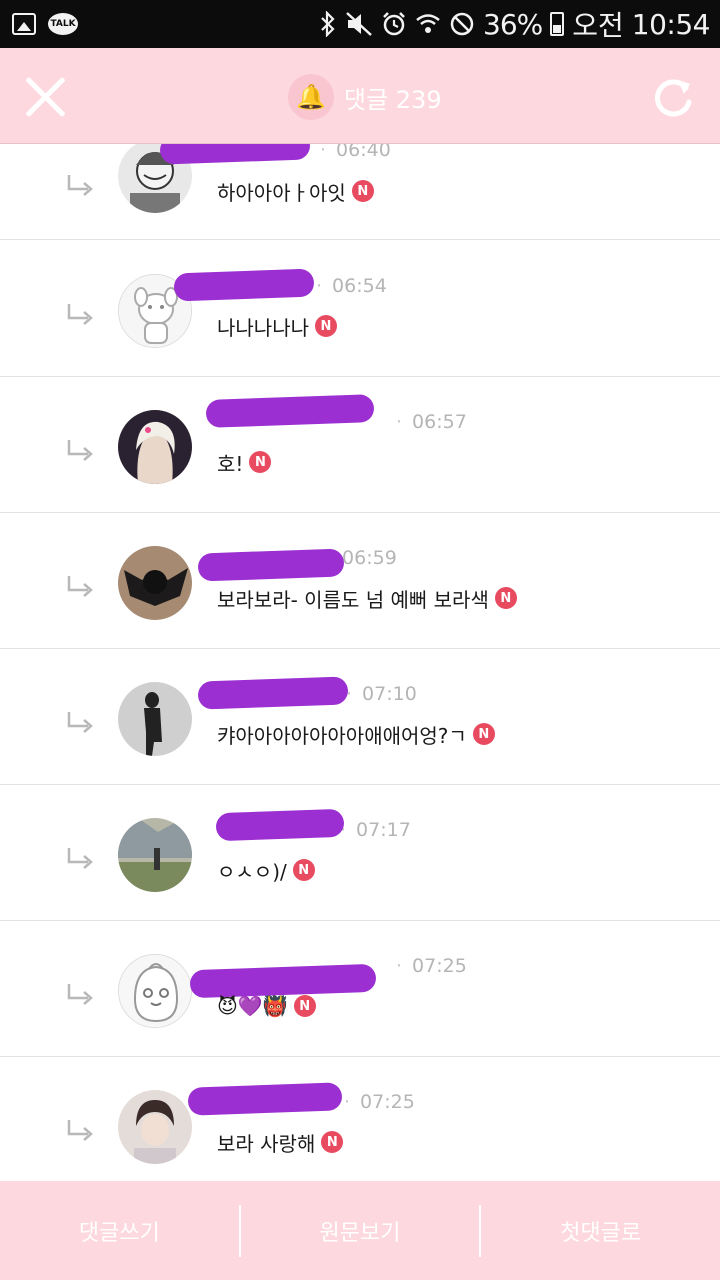 Image resolution: width=720 pixels, height=1280 pixels. Describe the element at coordinates (671, 24) in the screenshot. I see `clock-time: 10:54` at that location.